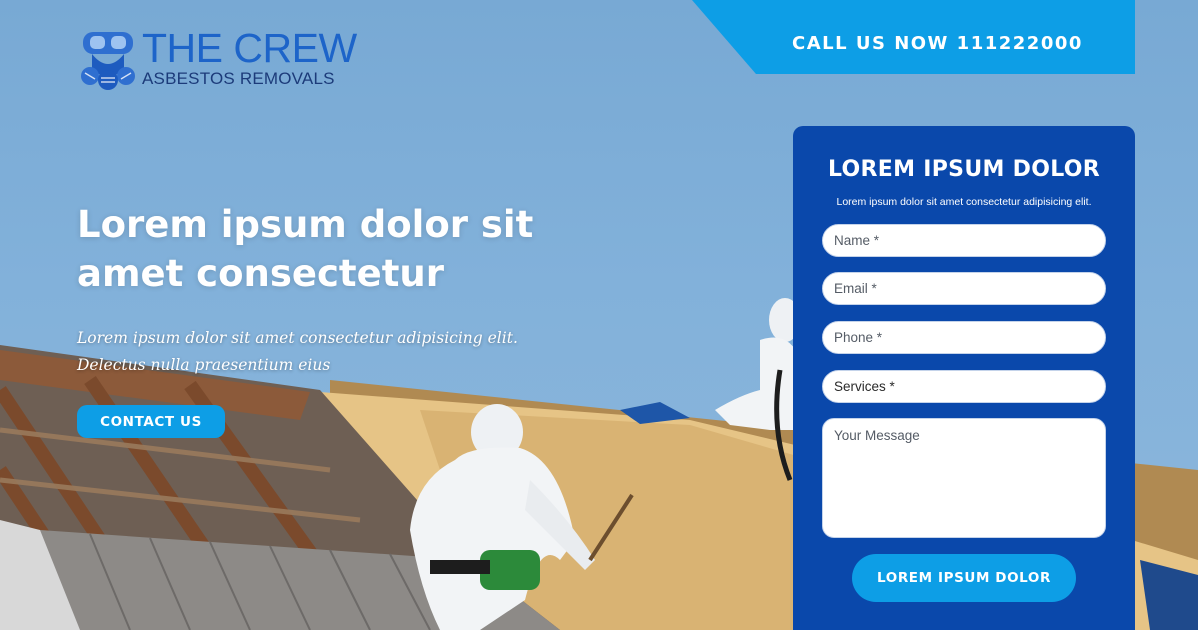 This screenshot has height=630, width=1198. Describe the element at coordinates (249, 48) in the screenshot. I see `brand-title: THE CREW` at that location.